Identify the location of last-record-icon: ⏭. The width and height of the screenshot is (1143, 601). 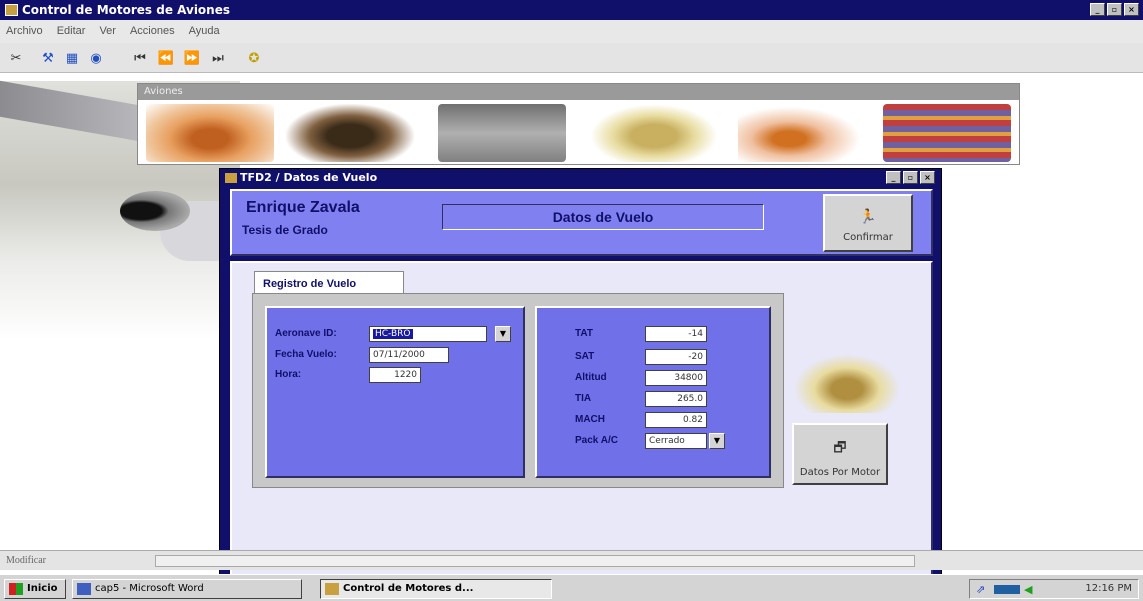
(218, 59).